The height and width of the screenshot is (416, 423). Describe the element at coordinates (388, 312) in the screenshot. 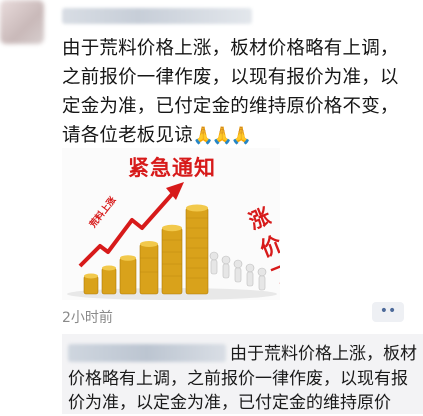

I see `more-actions-button: ••` at that location.